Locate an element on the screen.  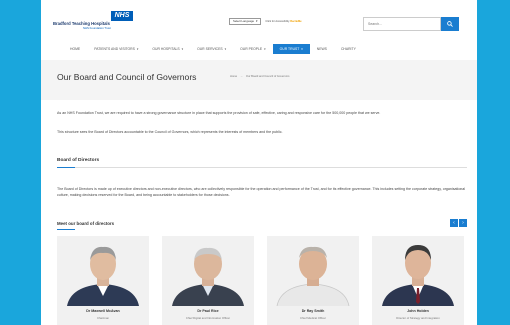
site-search is located at coordinates (411, 24).